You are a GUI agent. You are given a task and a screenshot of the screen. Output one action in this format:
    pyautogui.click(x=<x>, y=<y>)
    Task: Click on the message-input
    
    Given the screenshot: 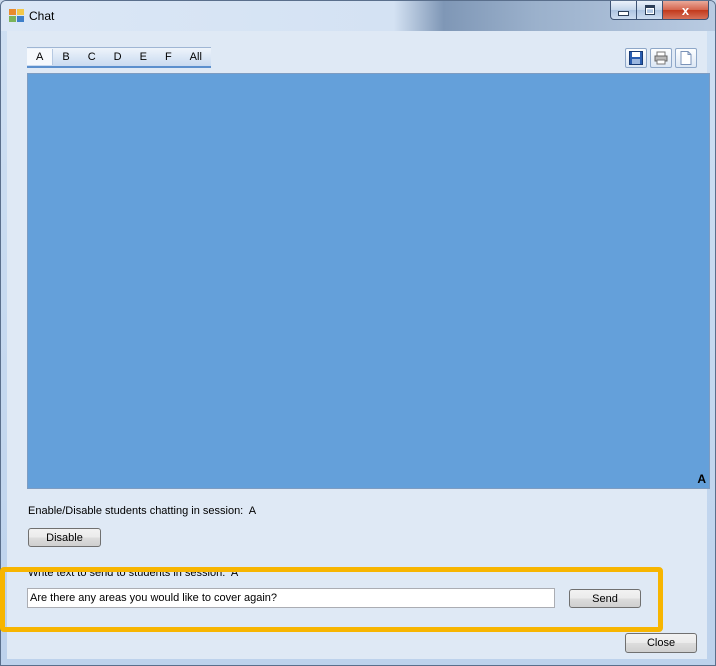 What is the action you would take?
    pyautogui.click(x=291, y=598)
    